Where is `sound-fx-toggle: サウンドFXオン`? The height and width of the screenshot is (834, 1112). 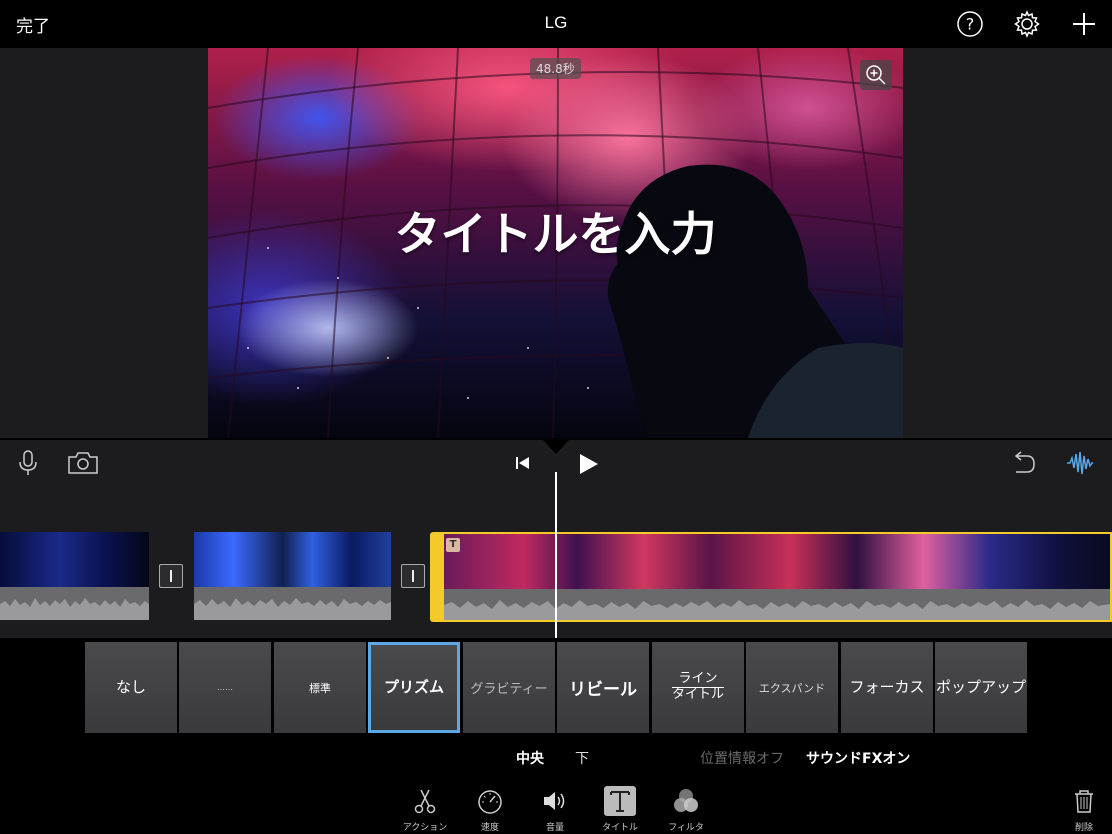 sound-fx-toggle: サウンドFXオン is located at coordinates (858, 758).